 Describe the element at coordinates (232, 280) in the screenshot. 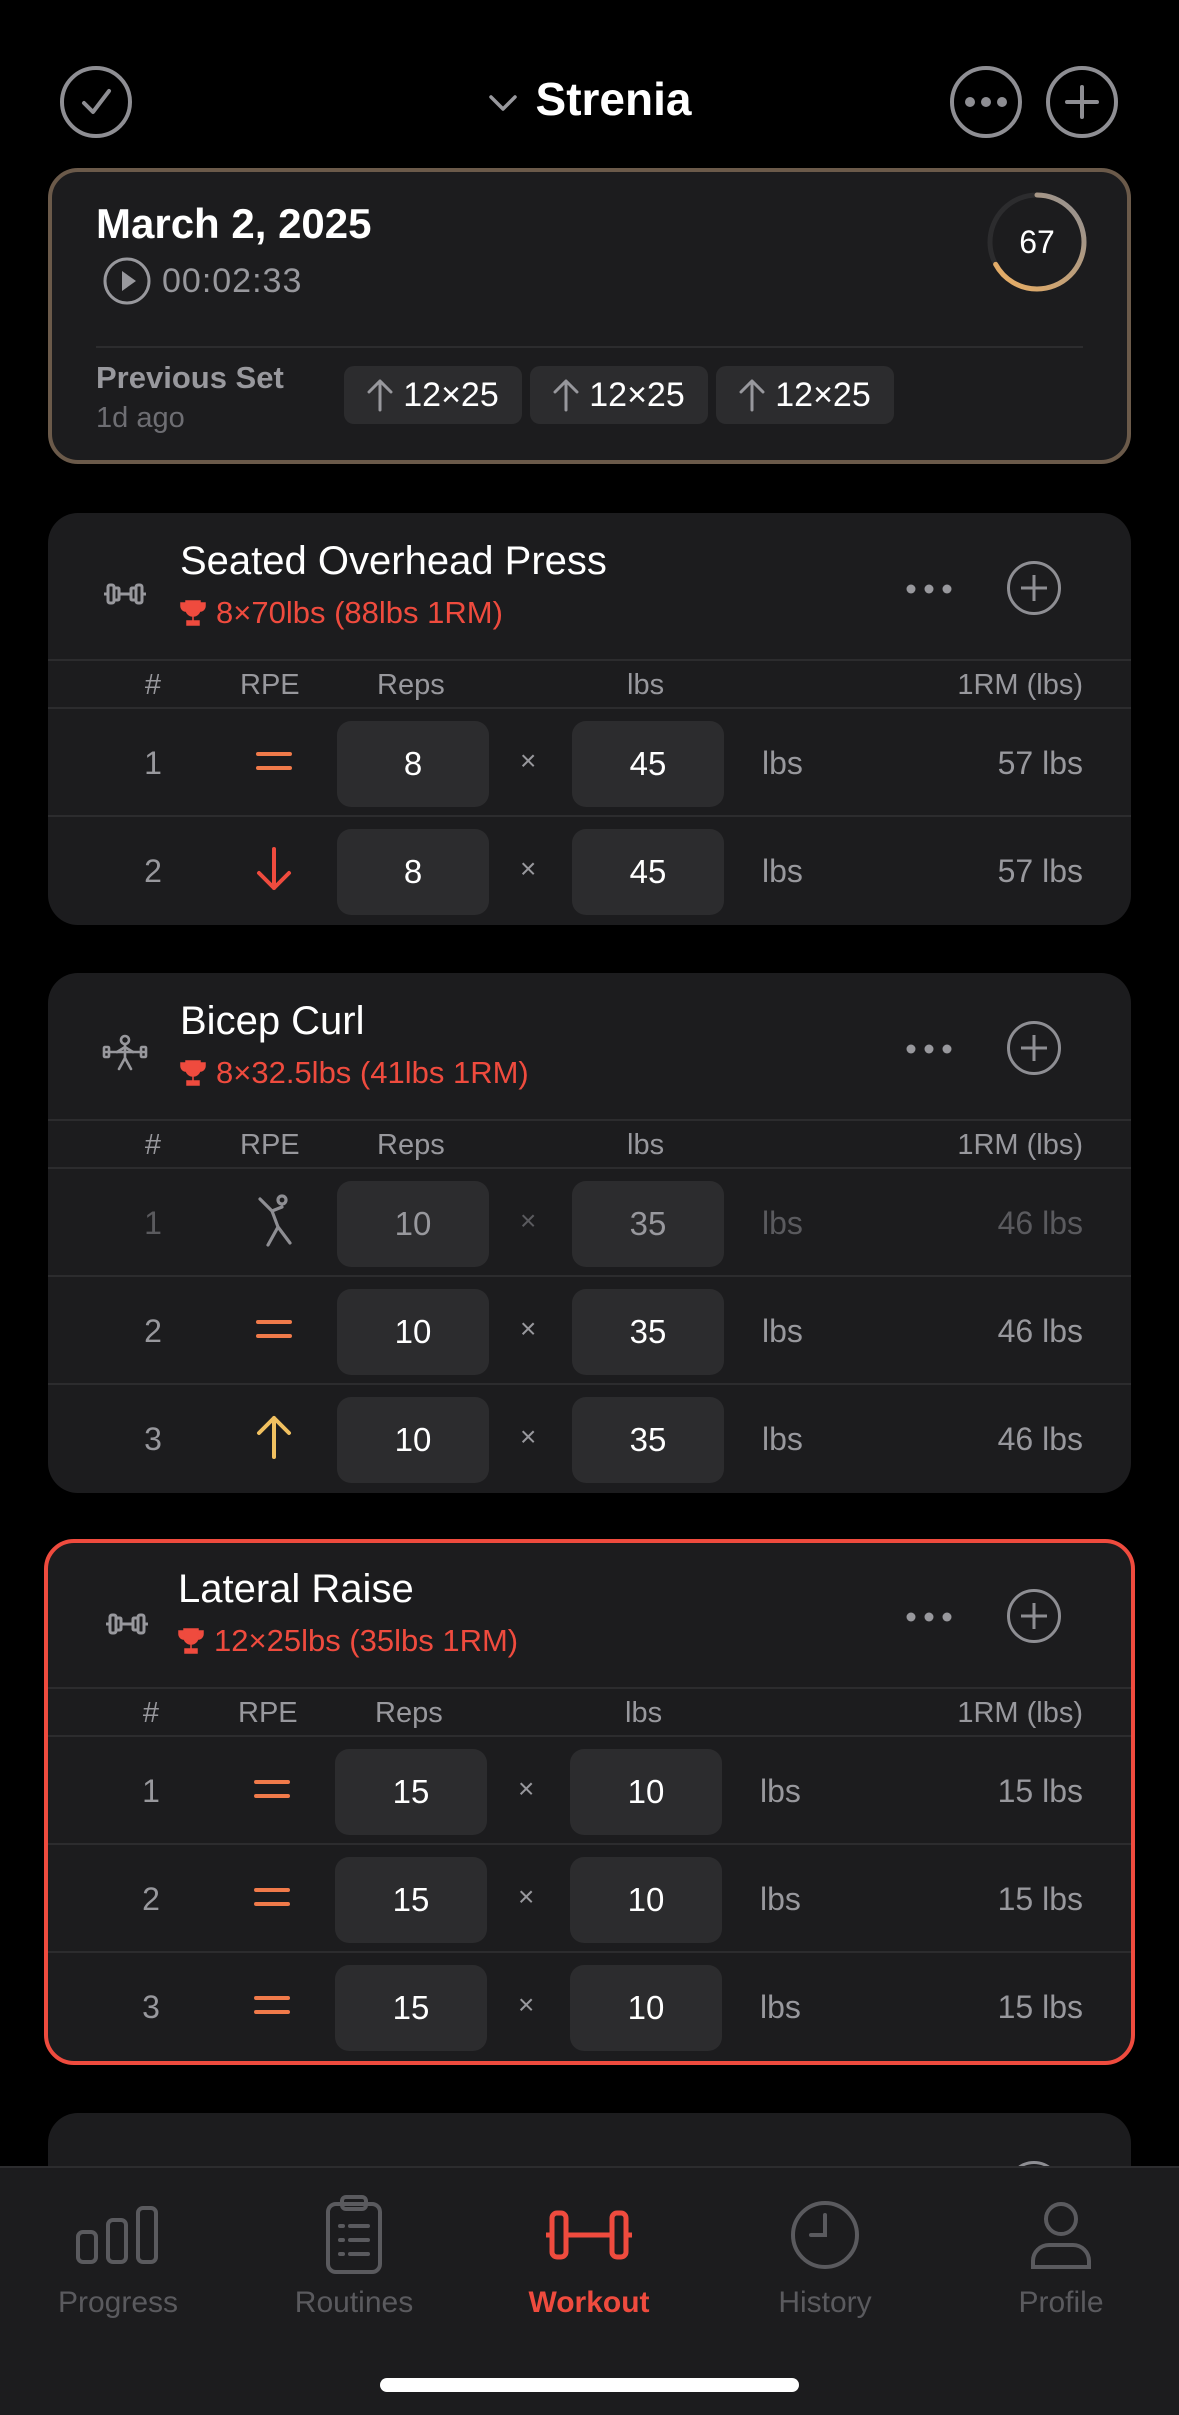

I see `elapsed-time: 00:02:33` at that location.